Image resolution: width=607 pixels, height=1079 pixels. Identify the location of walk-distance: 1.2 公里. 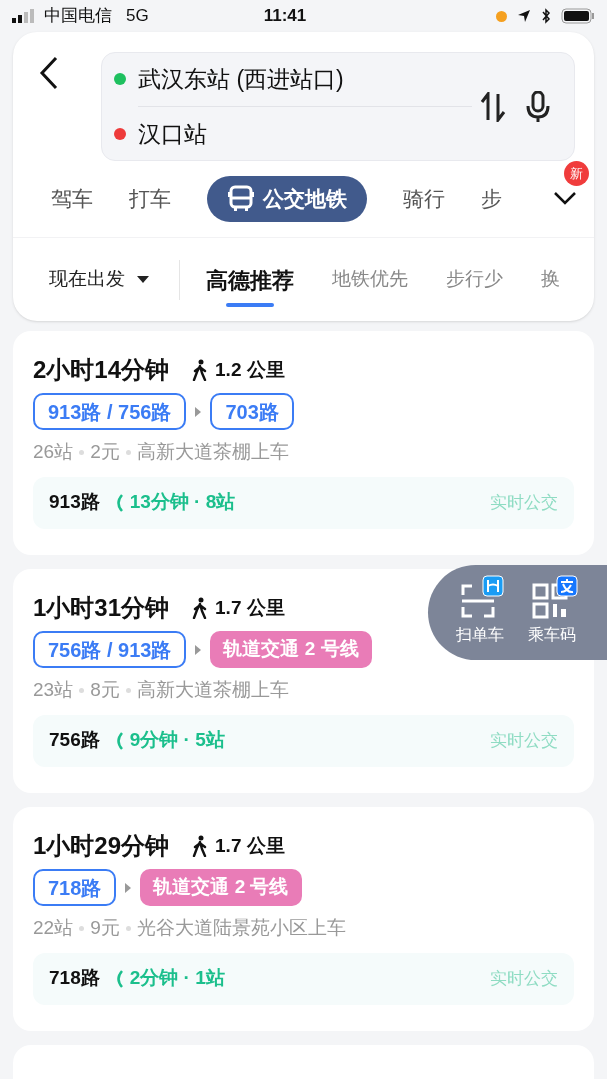
(250, 369).